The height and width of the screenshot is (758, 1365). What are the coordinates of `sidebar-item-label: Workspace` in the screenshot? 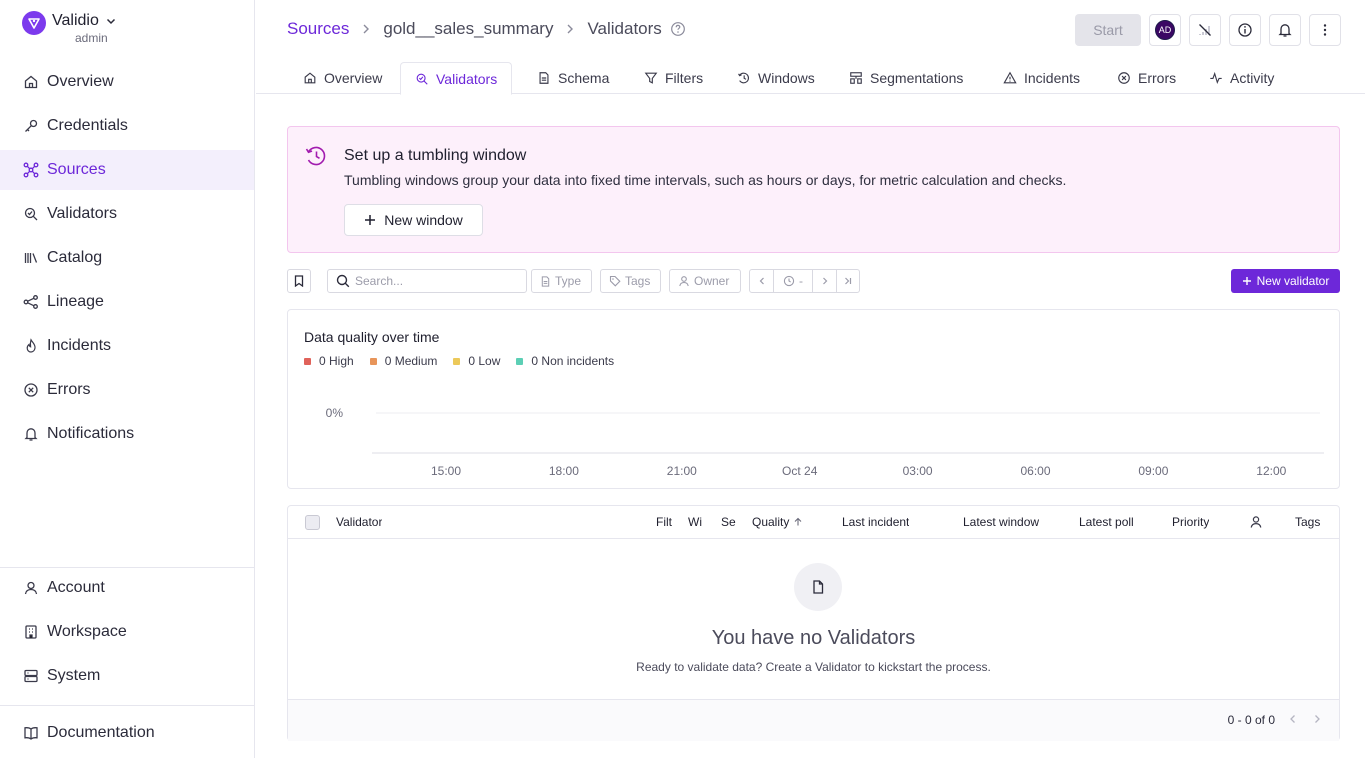 It's located at (87, 631).